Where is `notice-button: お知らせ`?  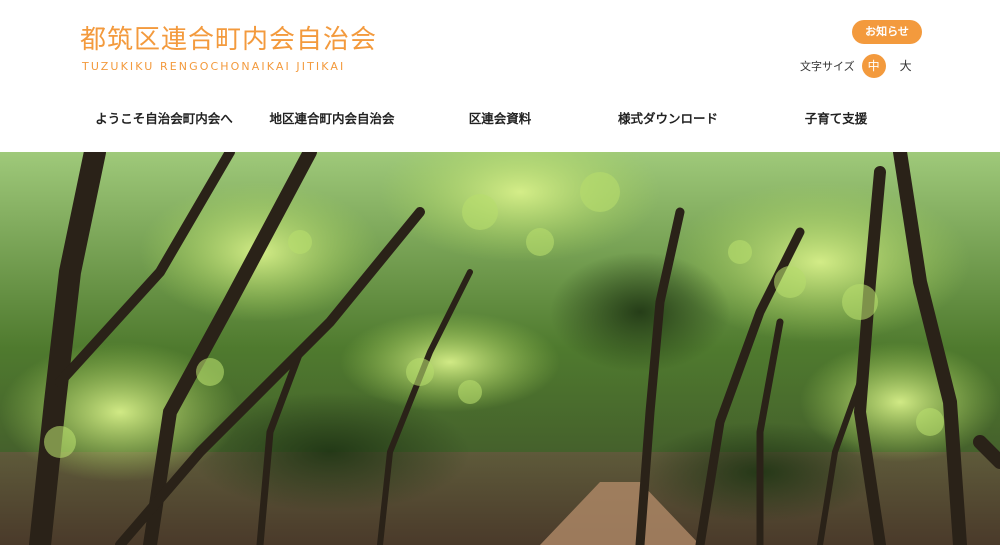
notice-button: お知らせ is located at coordinates (887, 32).